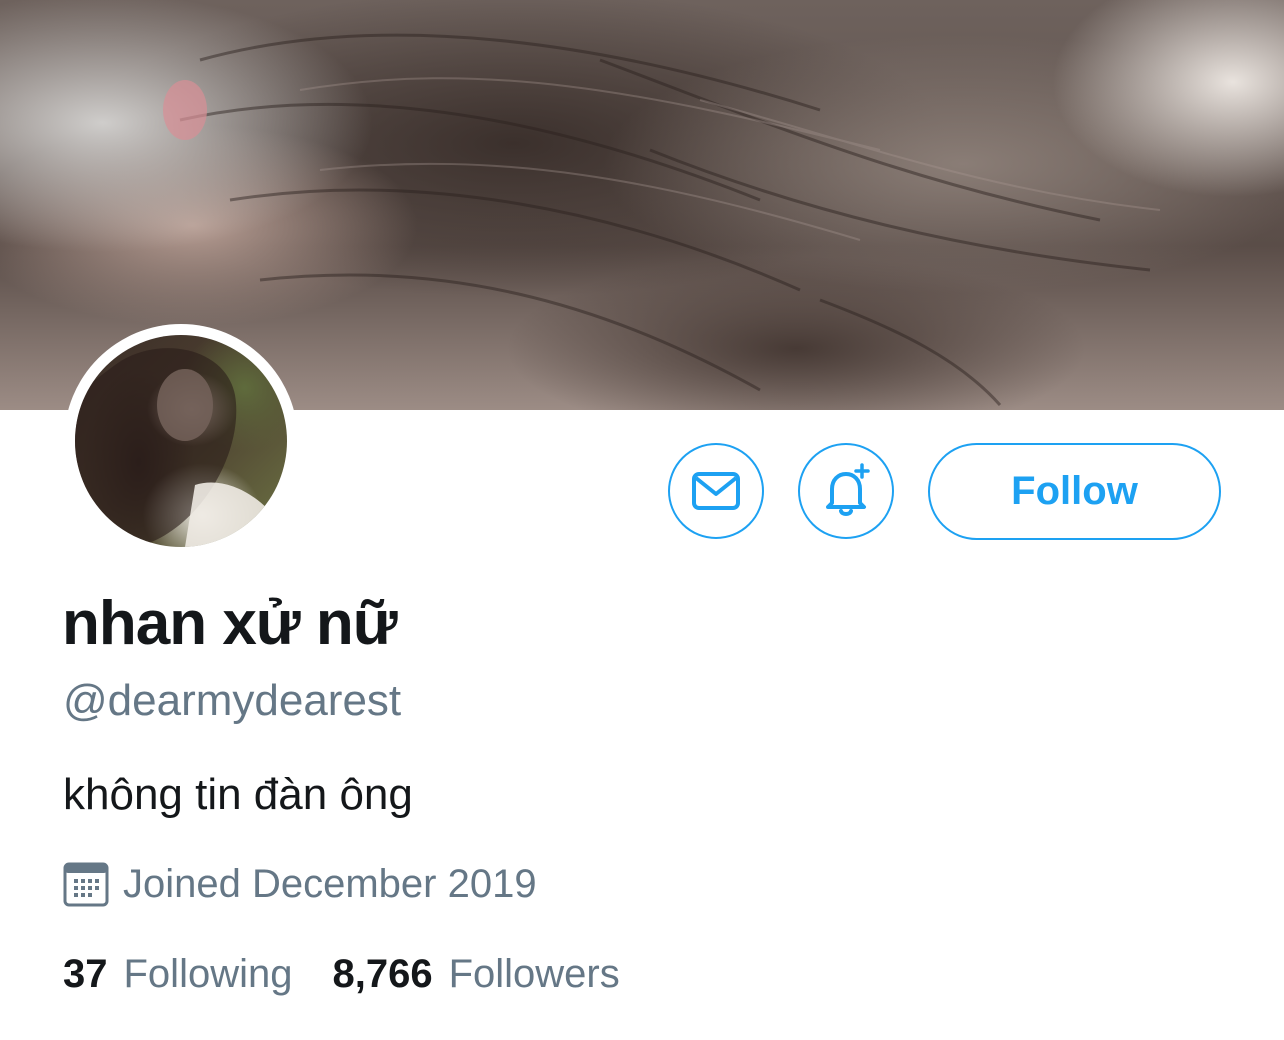 The height and width of the screenshot is (1040, 1284). Describe the element at coordinates (330, 883) in the screenshot. I see `joined-date: Joined December 2019` at that location.